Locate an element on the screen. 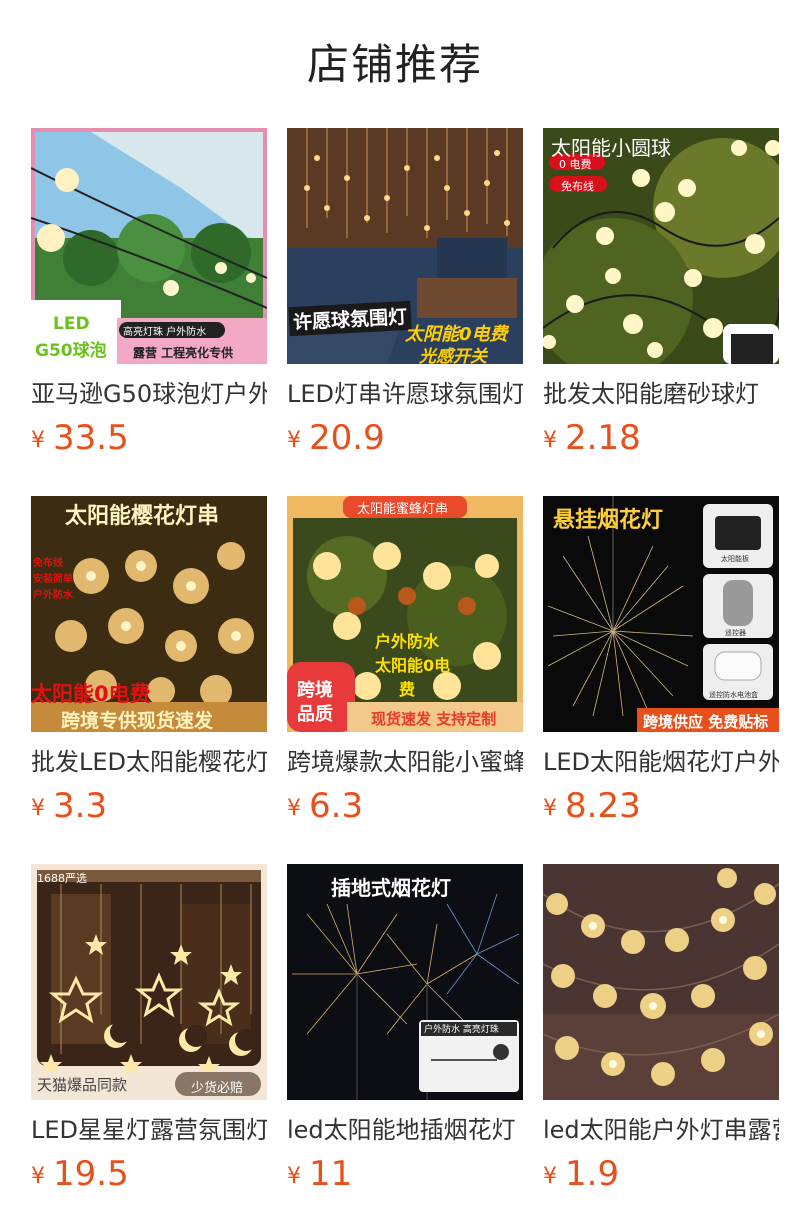 This screenshot has height=1232, width=790. product-title: LED灯串许愿球氛围灯 is located at coordinates (405, 394).